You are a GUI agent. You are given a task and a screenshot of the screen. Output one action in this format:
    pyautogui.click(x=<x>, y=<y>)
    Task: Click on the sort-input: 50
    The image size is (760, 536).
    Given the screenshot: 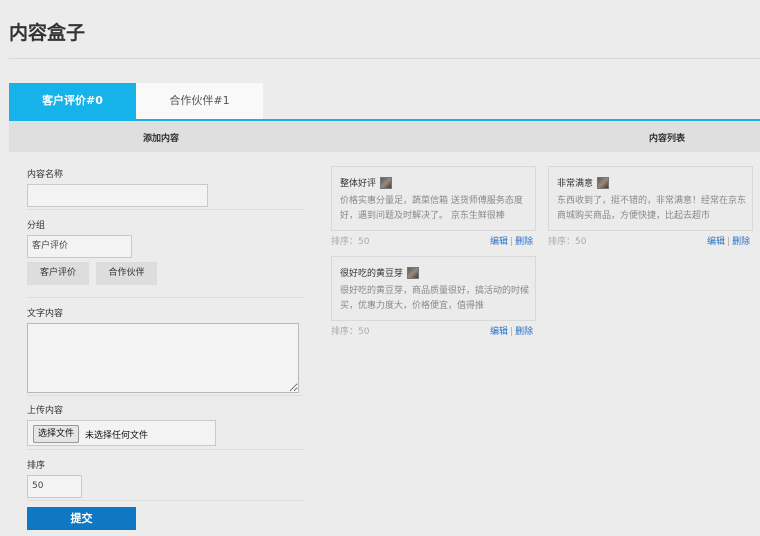 What is the action you would take?
    pyautogui.click(x=54, y=486)
    